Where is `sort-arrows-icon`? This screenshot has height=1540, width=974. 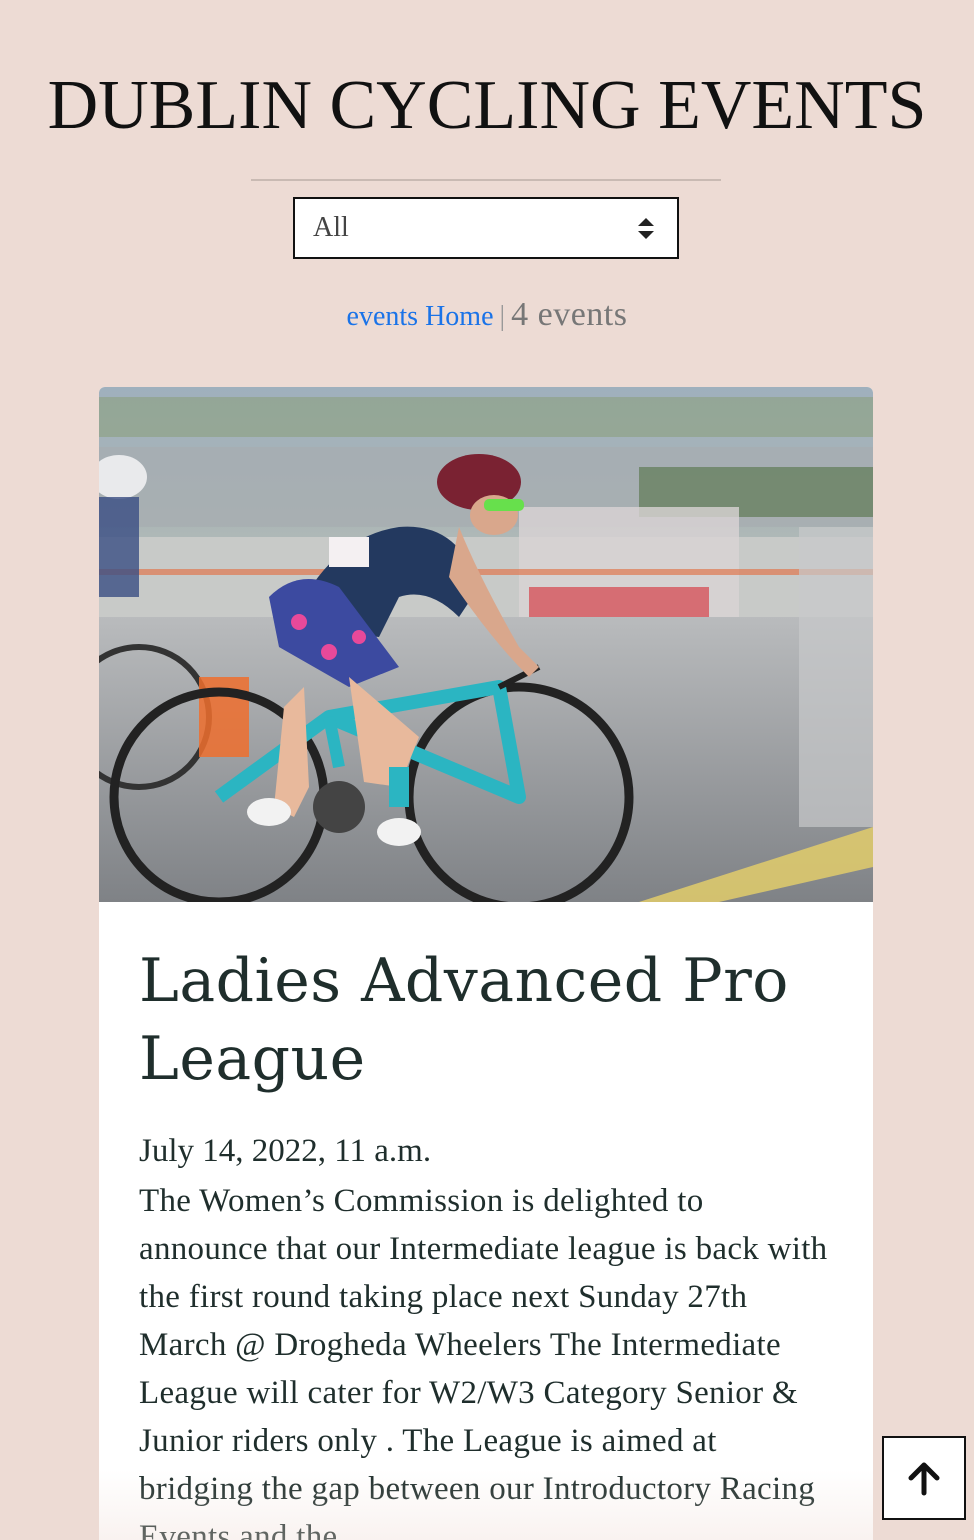 sort-arrows-icon is located at coordinates (646, 228).